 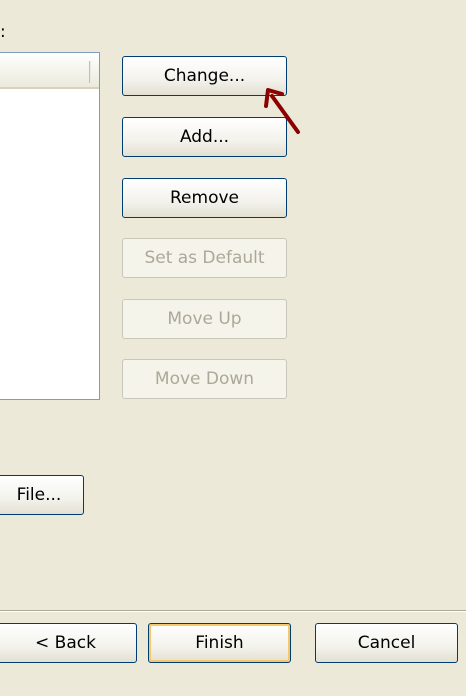 What do you see at coordinates (204, 319) in the screenshot?
I see `move-up-button: Move Up` at bounding box center [204, 319].